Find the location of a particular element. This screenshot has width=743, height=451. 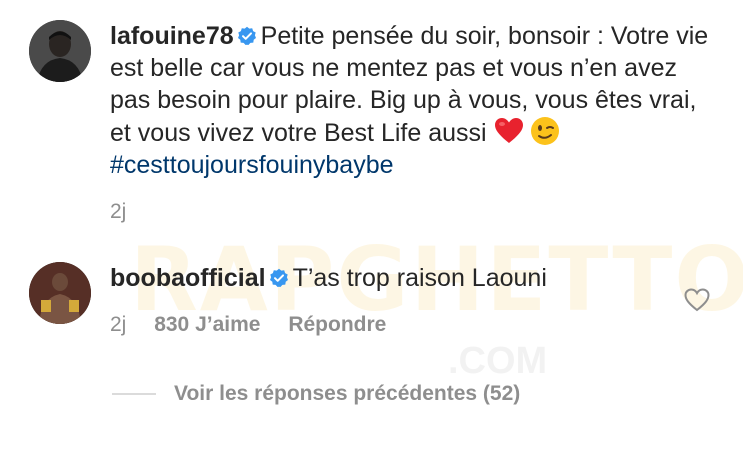

view-previous-replies-button: Voir les réponses précédentes (52) is located at coordinates (316, 394).